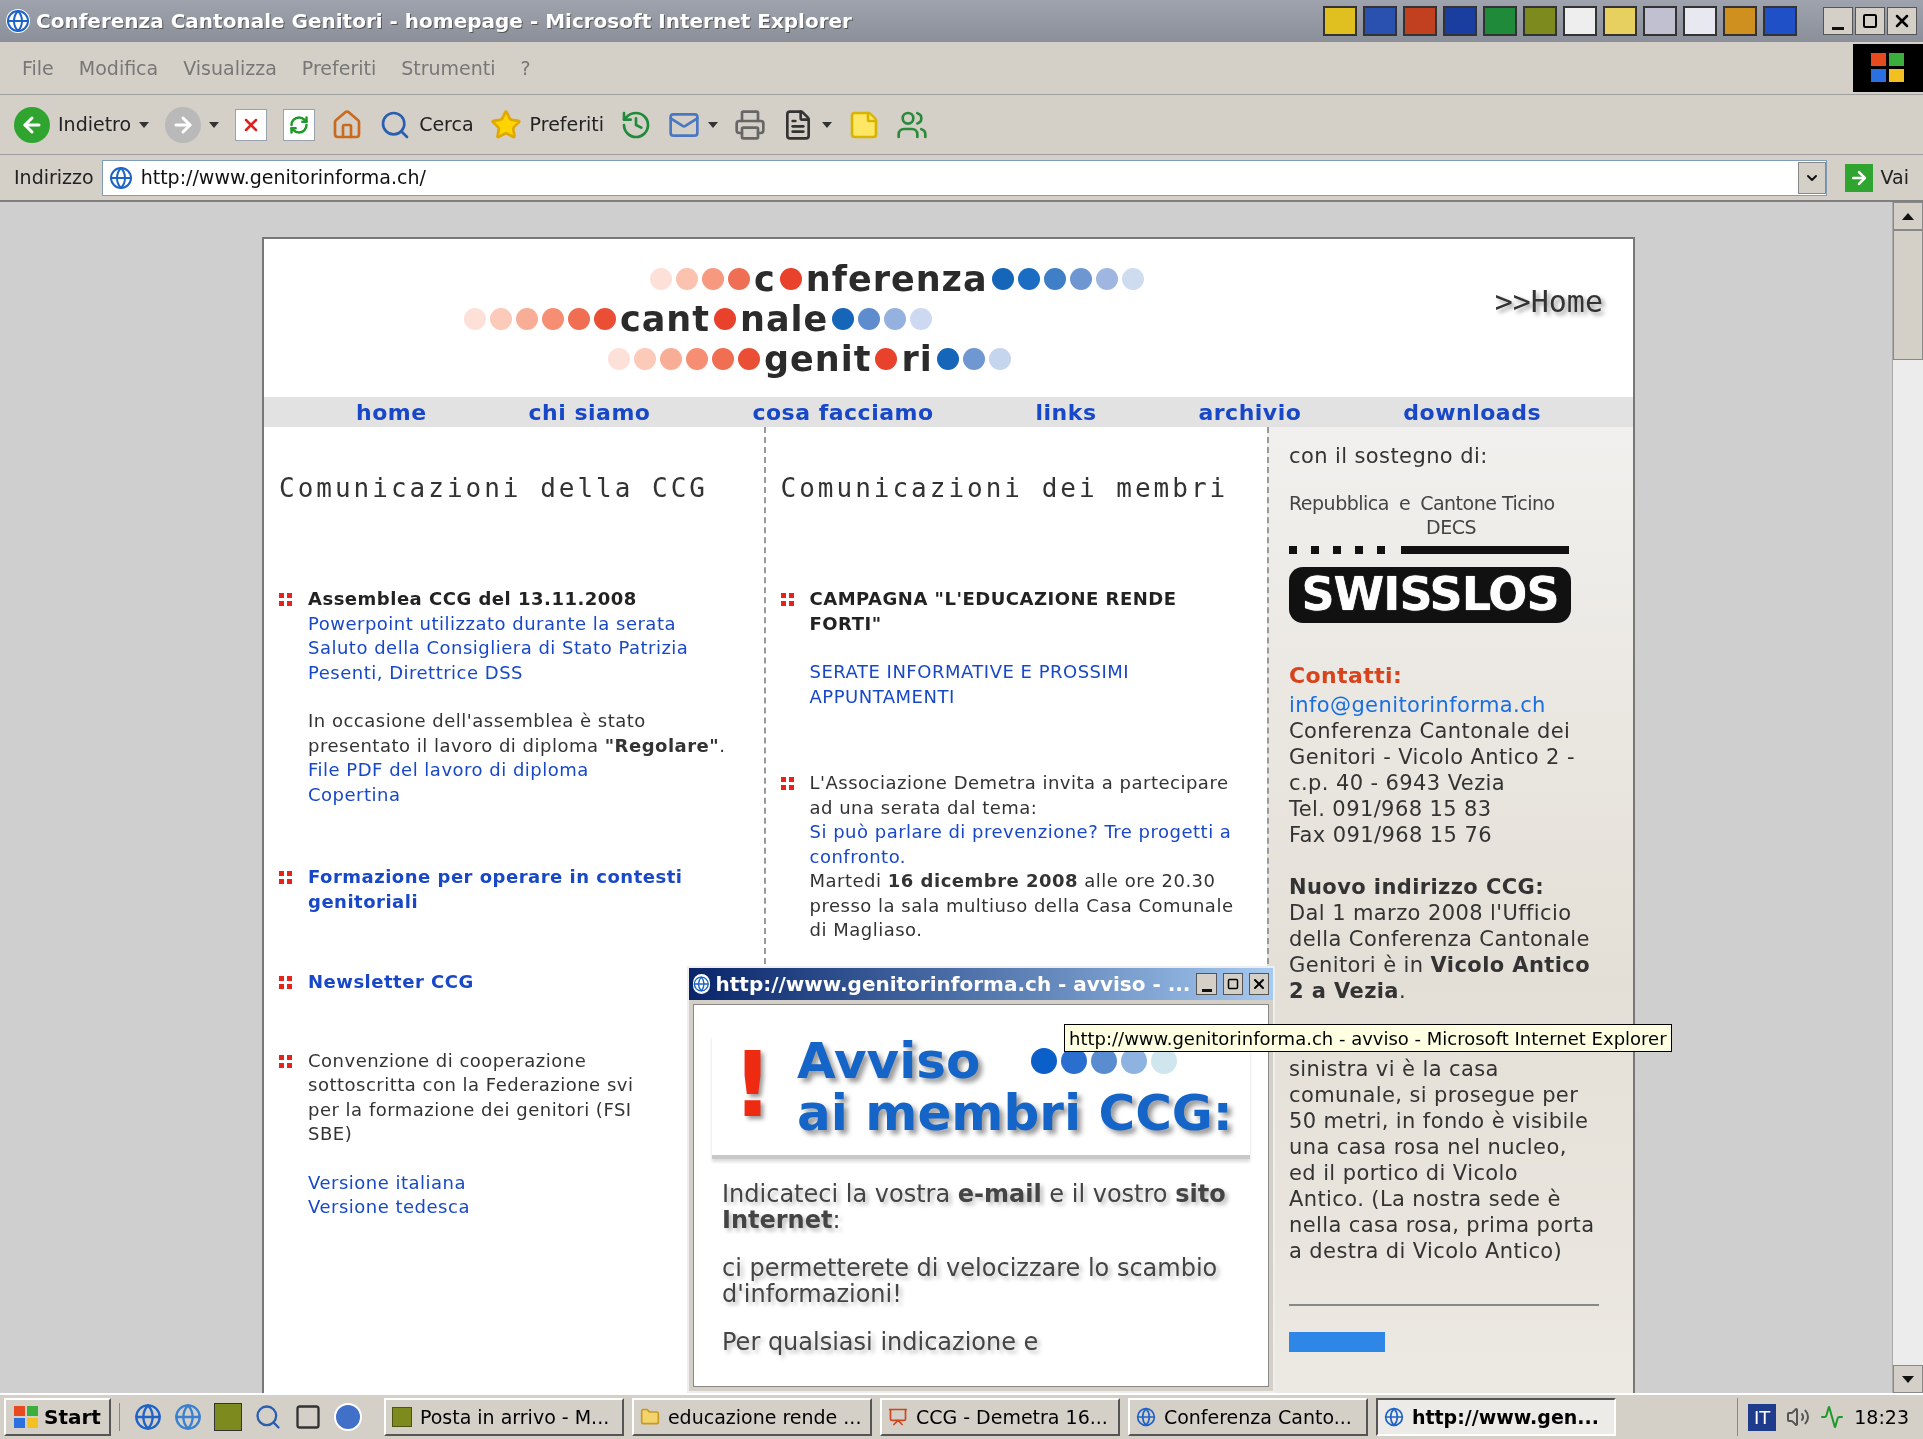  Describe the element at coordinates (1762, 1417) in the screenshot. I see `language-indicator: IT` at that location.